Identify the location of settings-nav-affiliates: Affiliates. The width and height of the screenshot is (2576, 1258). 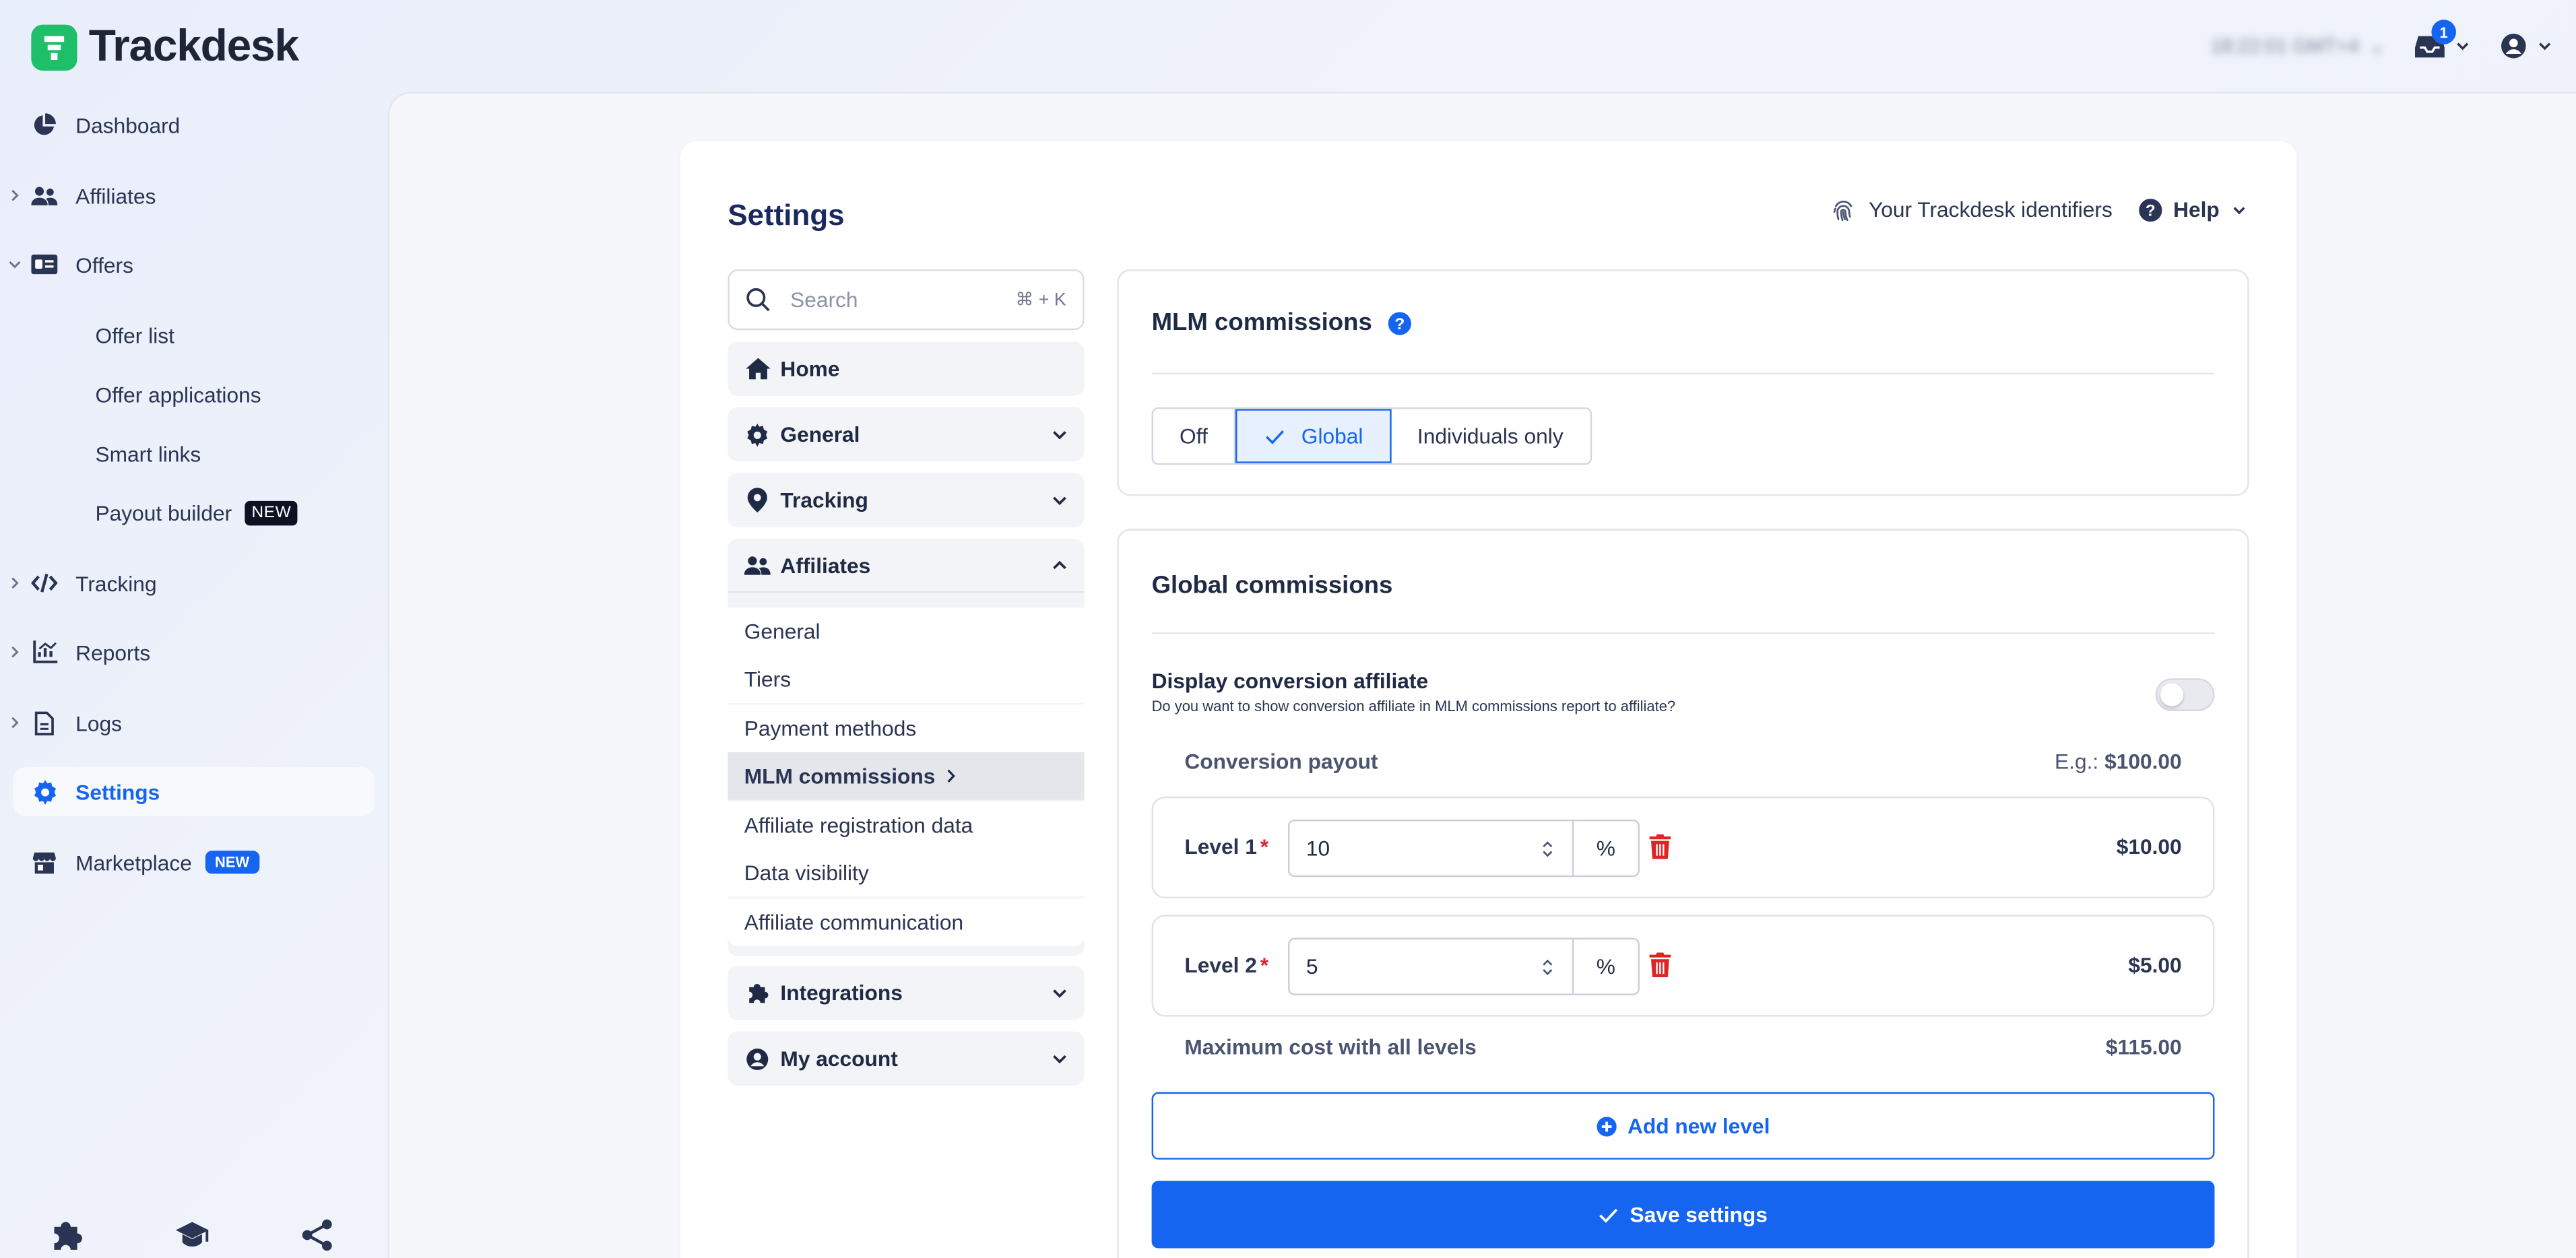
(906, 566).